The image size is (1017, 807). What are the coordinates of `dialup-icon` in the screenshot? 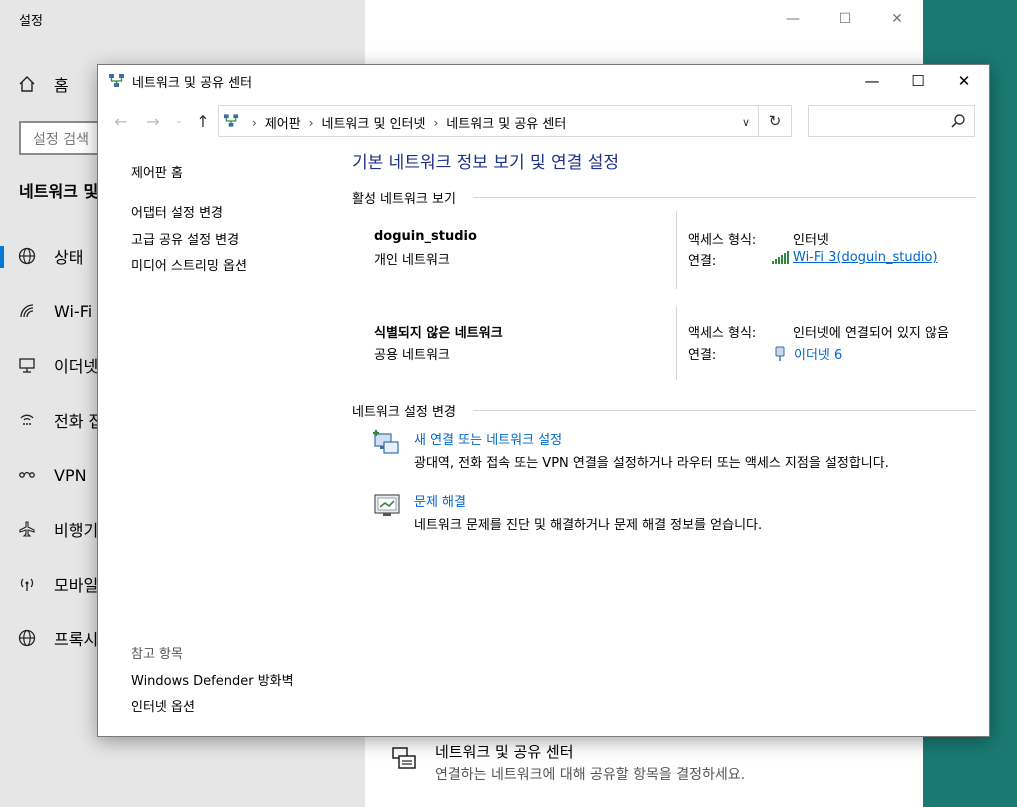 It's located at (27, 420).